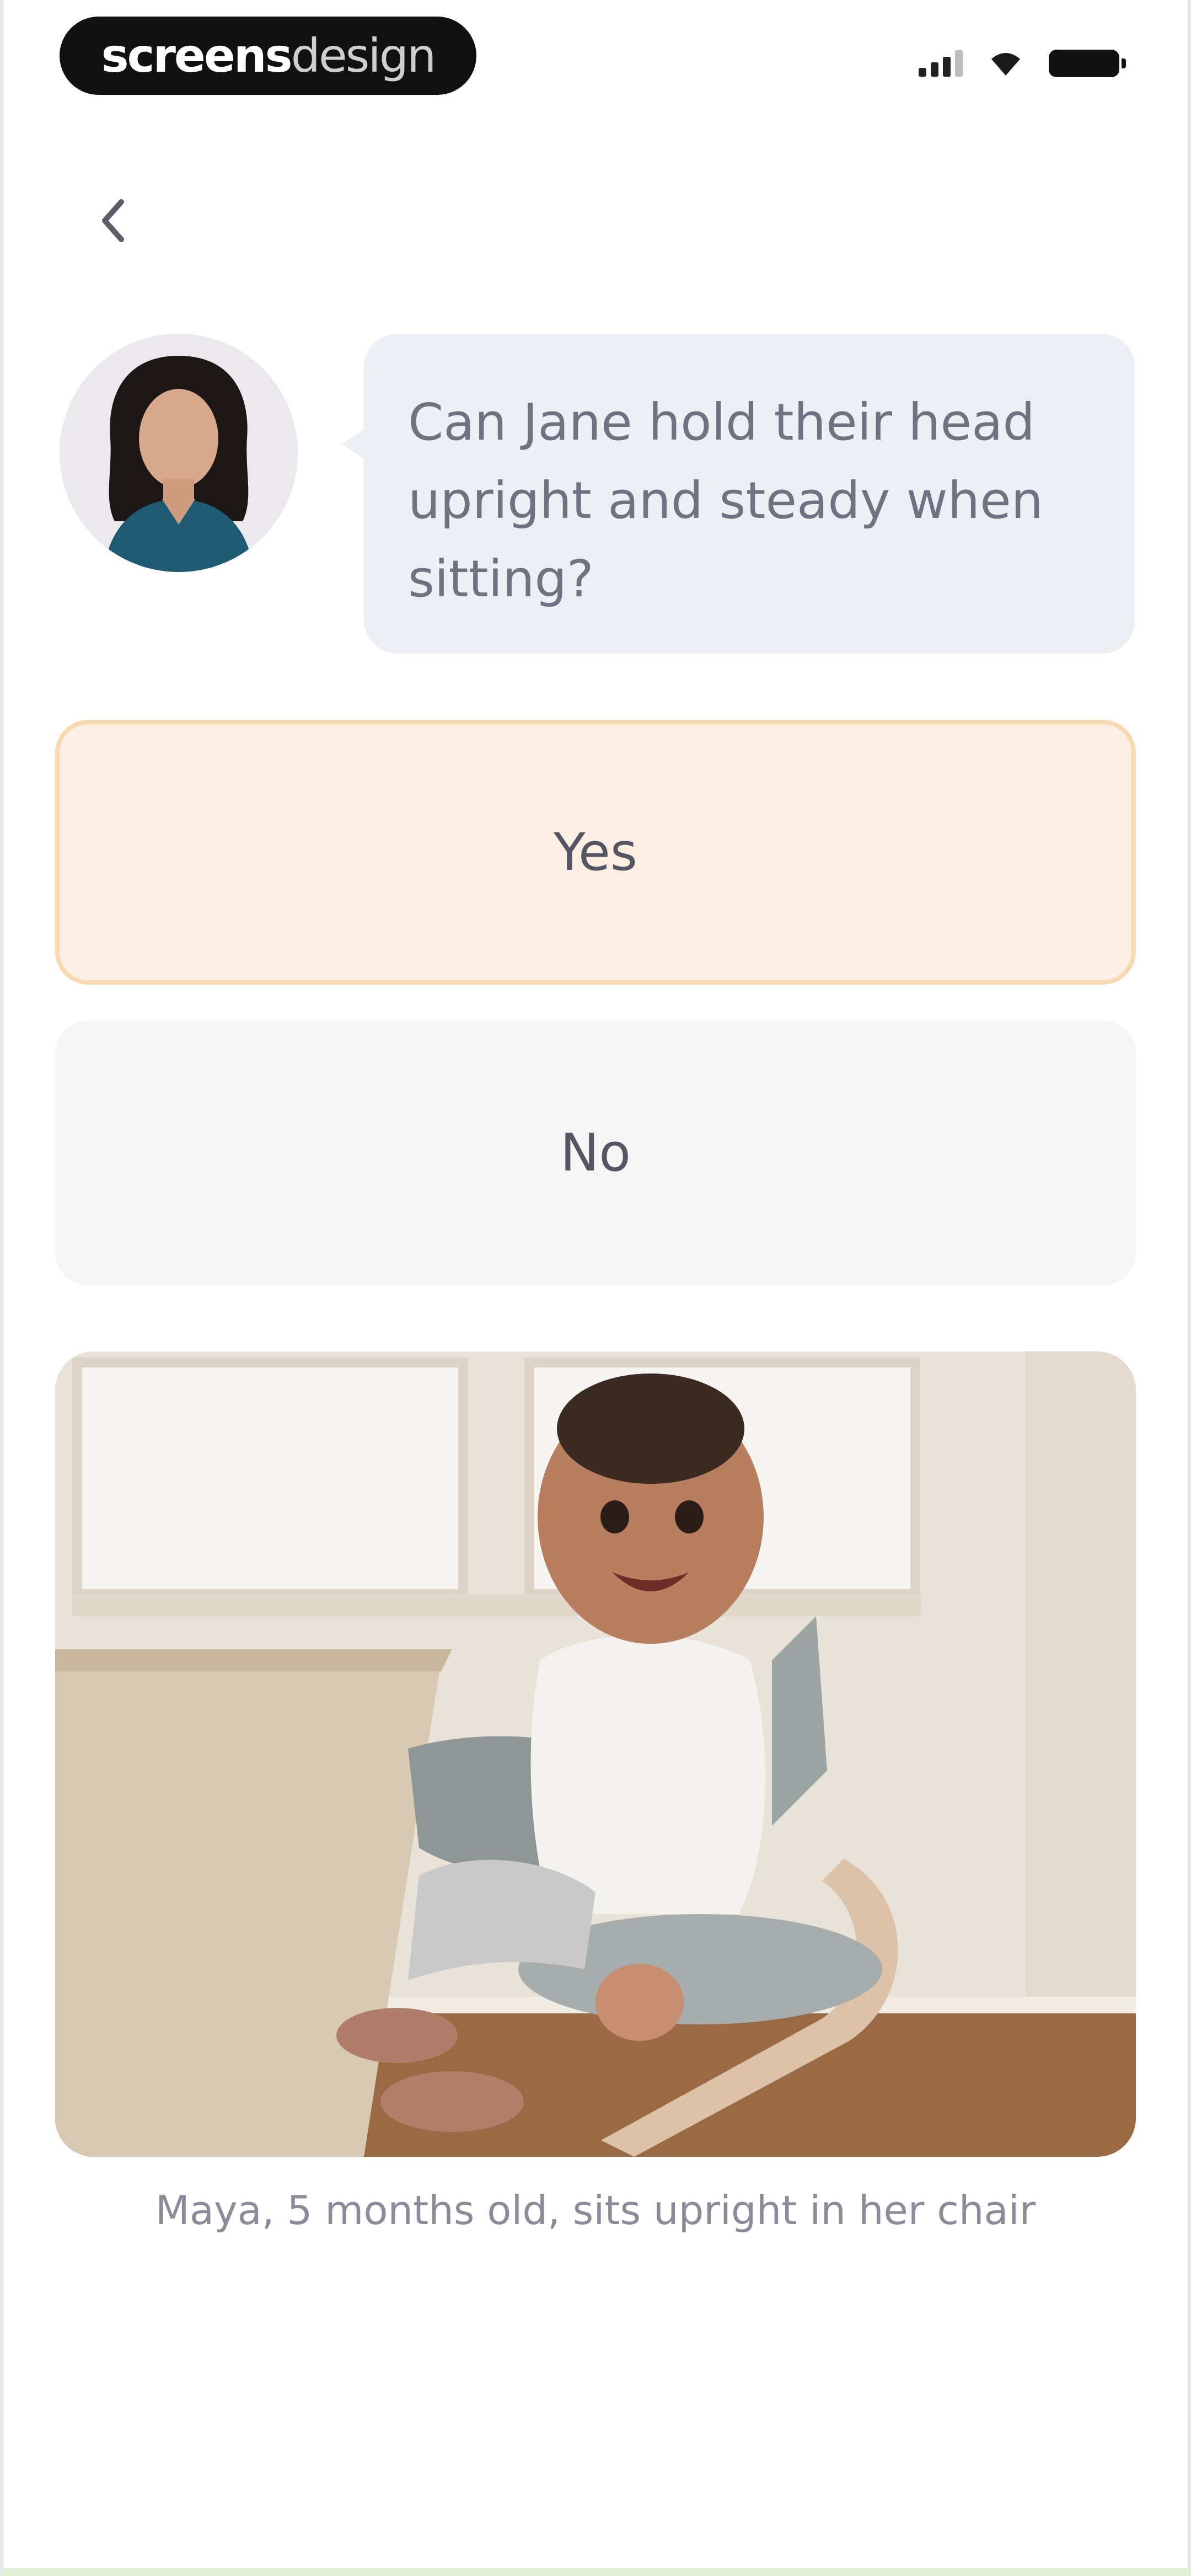 The image size is (1191, 2576). I want to click on status-bar, so click(1022, 63).